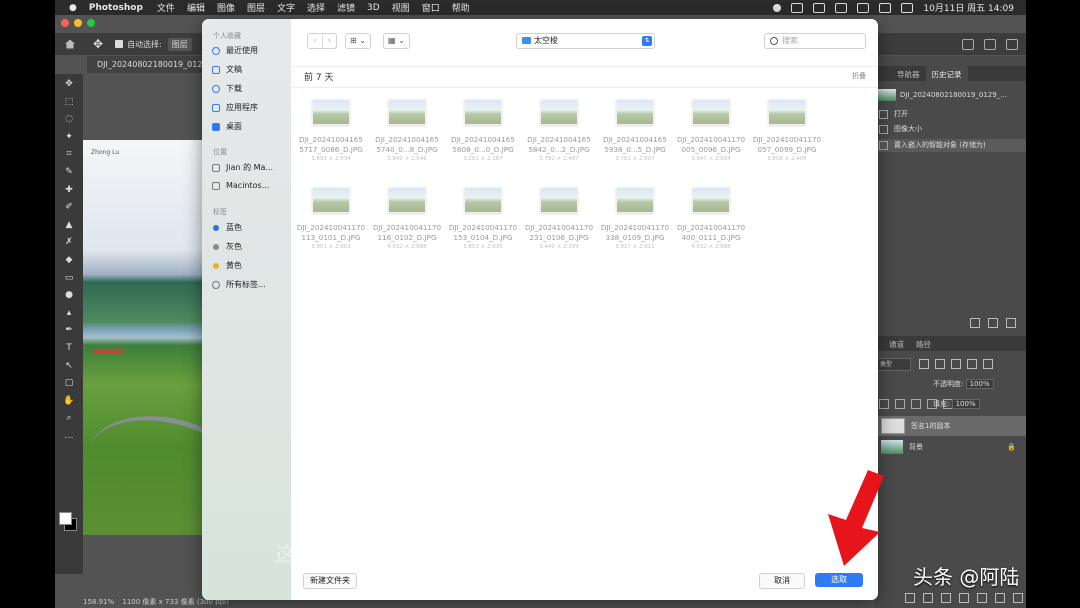 This screenshot has height=608, width=1080. What do you see at coordinates (401, 7) in the screenshot?
I see `menu-view: 视图` at bounding box center [401, 7].